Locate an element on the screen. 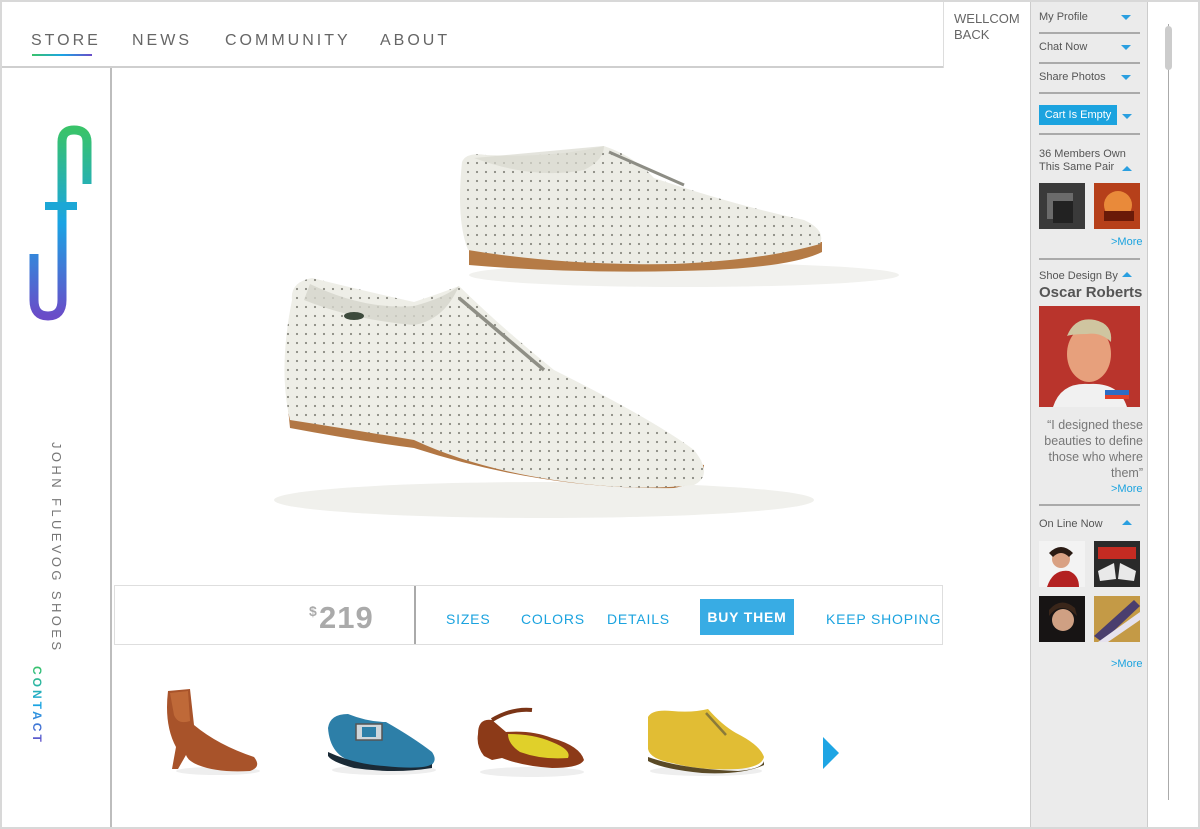 The height and width of the screenshot is (829, 1200). members-chevron-up-icon is located at coordinates (1127, 168).